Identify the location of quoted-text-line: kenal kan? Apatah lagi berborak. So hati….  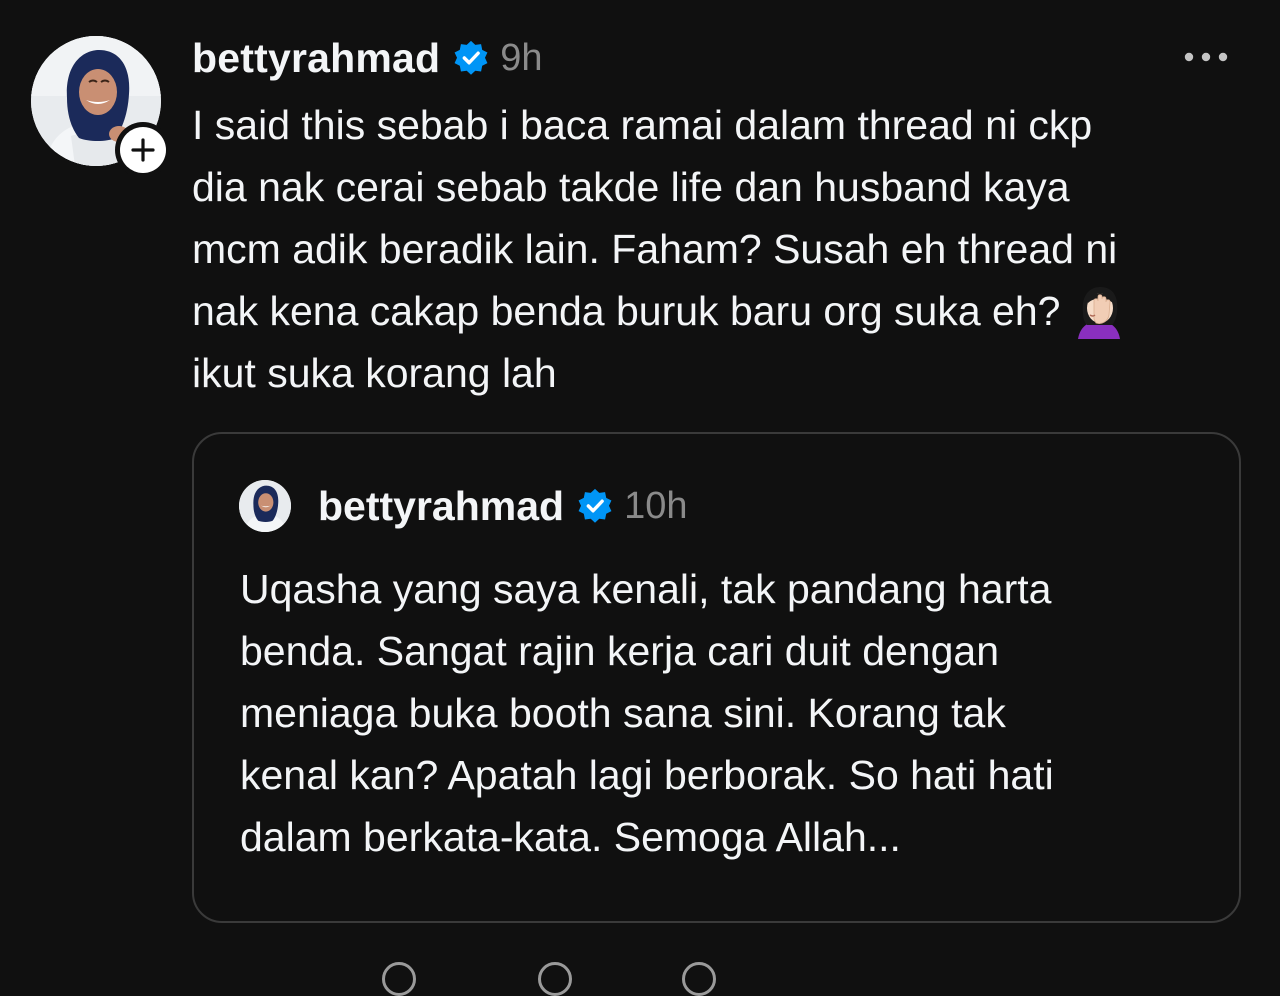
(647, 775).